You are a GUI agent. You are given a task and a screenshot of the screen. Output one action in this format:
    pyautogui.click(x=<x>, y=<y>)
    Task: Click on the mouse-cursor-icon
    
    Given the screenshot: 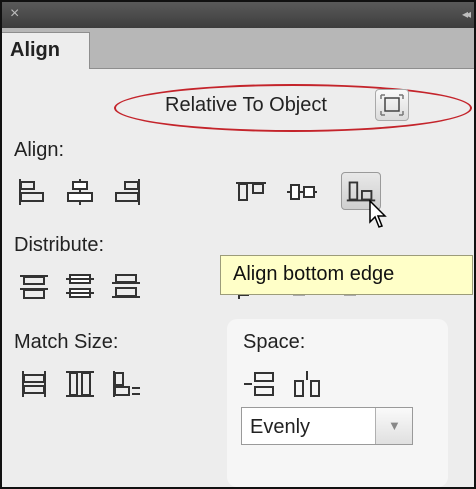 What is the action you would take?
    pyautogui.click(x=378, y=214)
    